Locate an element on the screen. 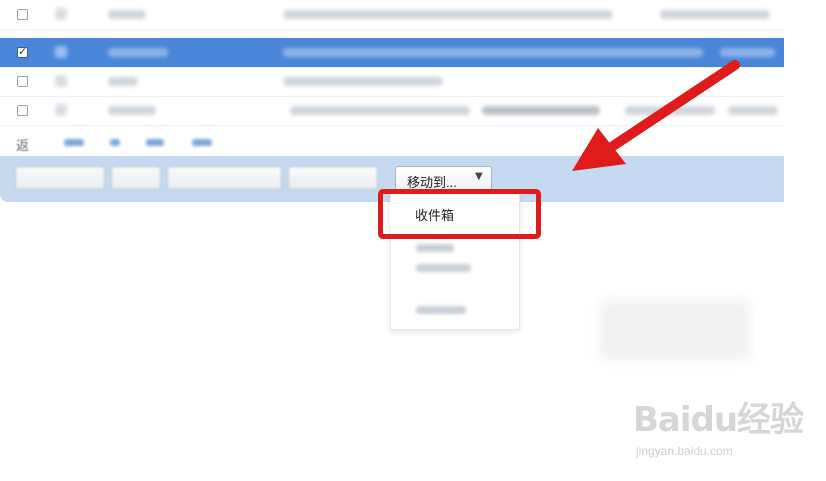 This screenshot has width=826, height=481. row-checkbox-checked is located at coordinates (22, 51).